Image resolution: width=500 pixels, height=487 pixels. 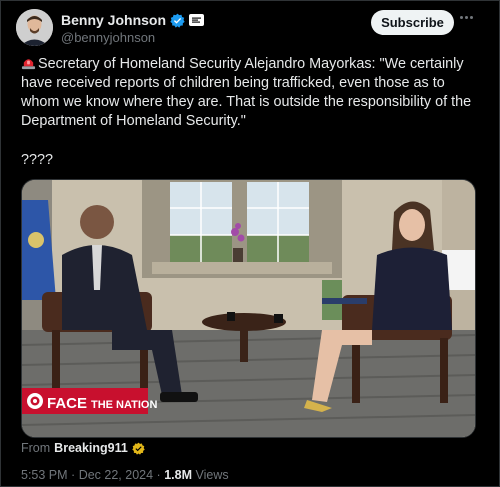 I want to click on author-name-row: Benny Johnson, so click(x=133, y=20).